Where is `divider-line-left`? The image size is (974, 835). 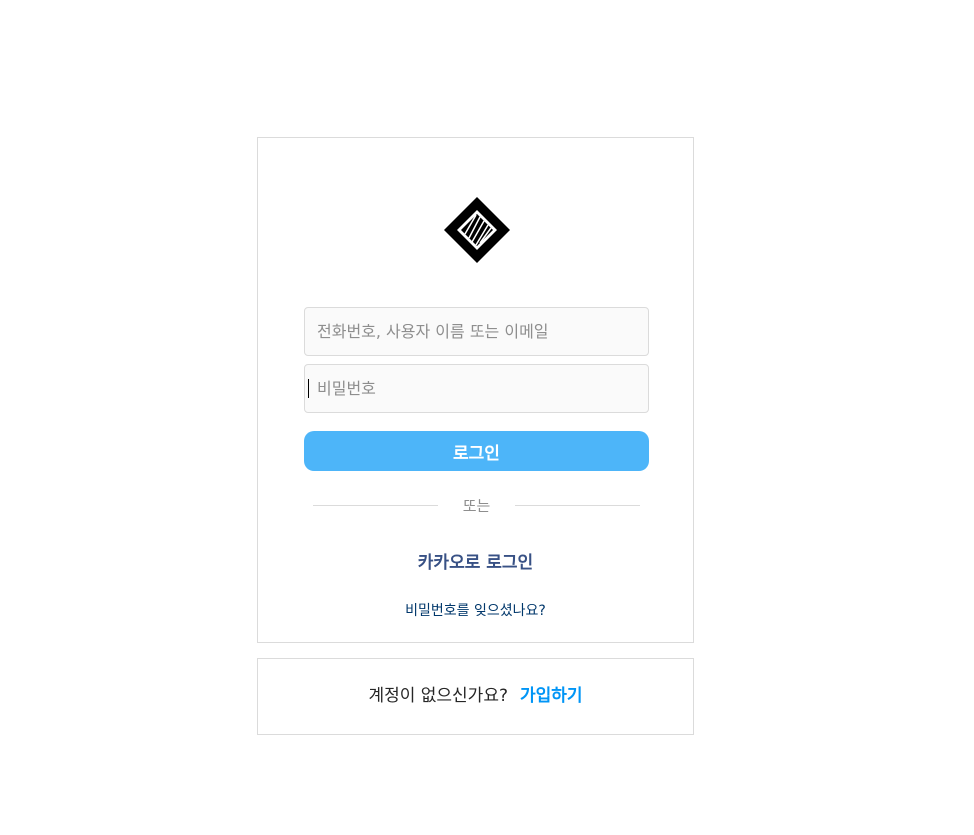 divider-line-left is located at coordinates (375, 505).